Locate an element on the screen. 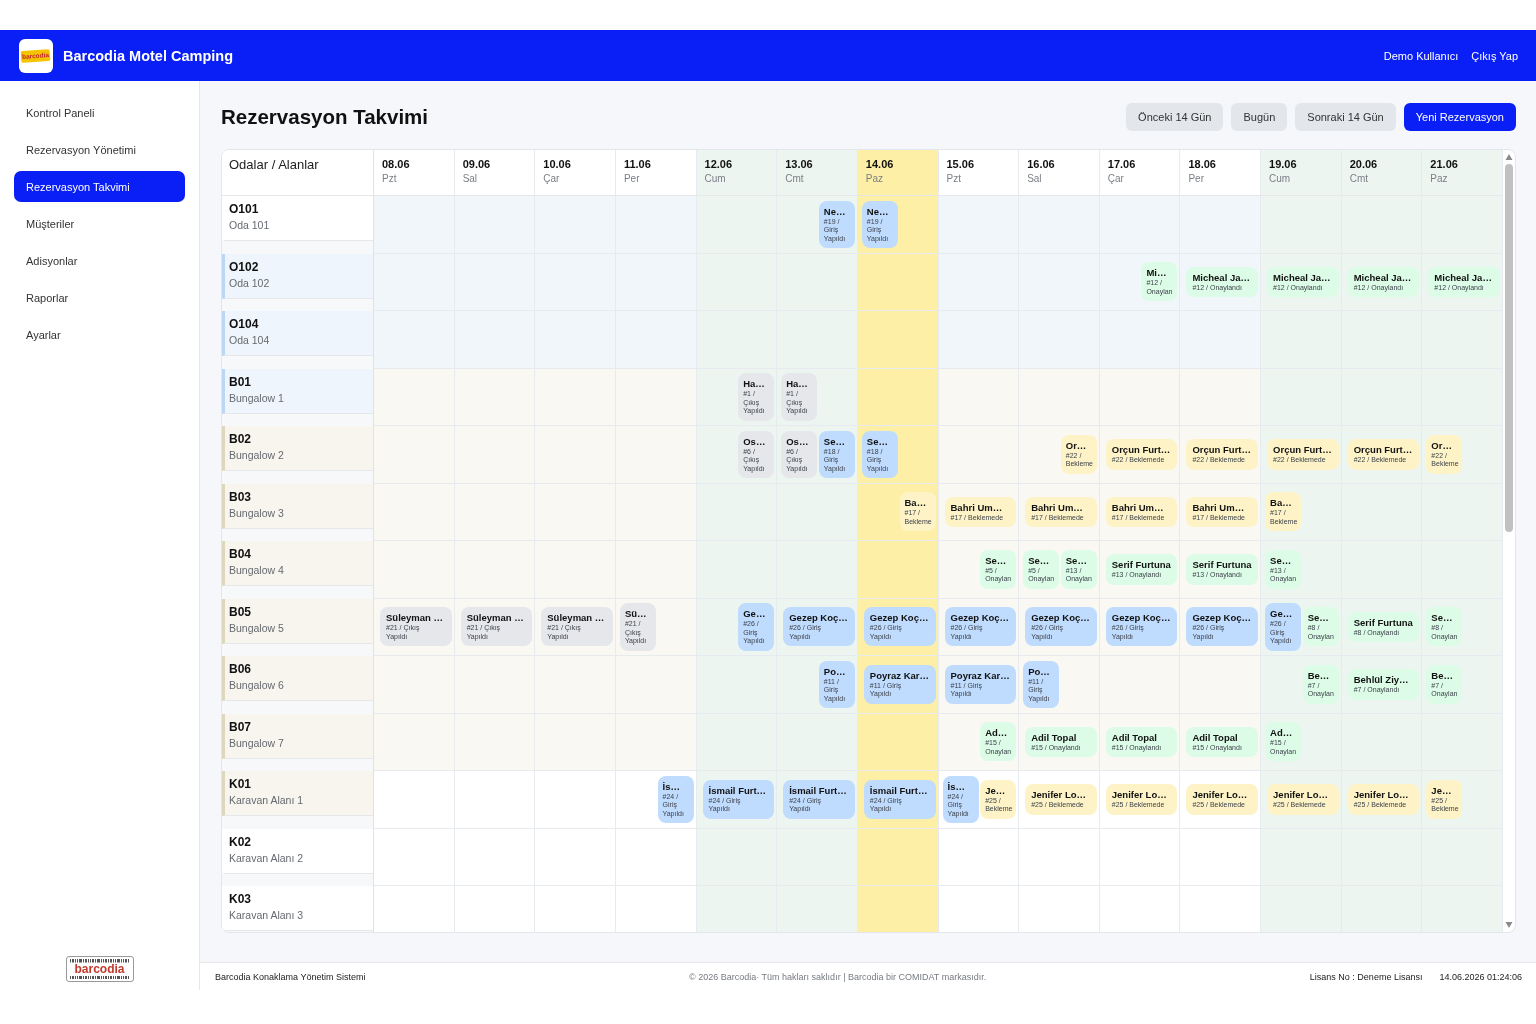  column-header: Odalar / Alanlar is located at coordinates (298, 173).